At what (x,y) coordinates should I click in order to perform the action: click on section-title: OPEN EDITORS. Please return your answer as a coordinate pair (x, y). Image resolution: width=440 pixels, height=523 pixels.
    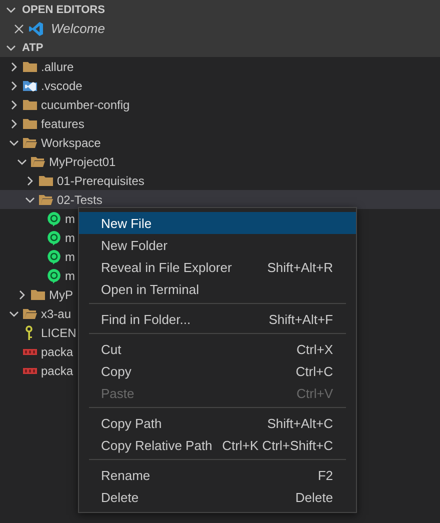
    Looking at the image, I should click on (63, 10).